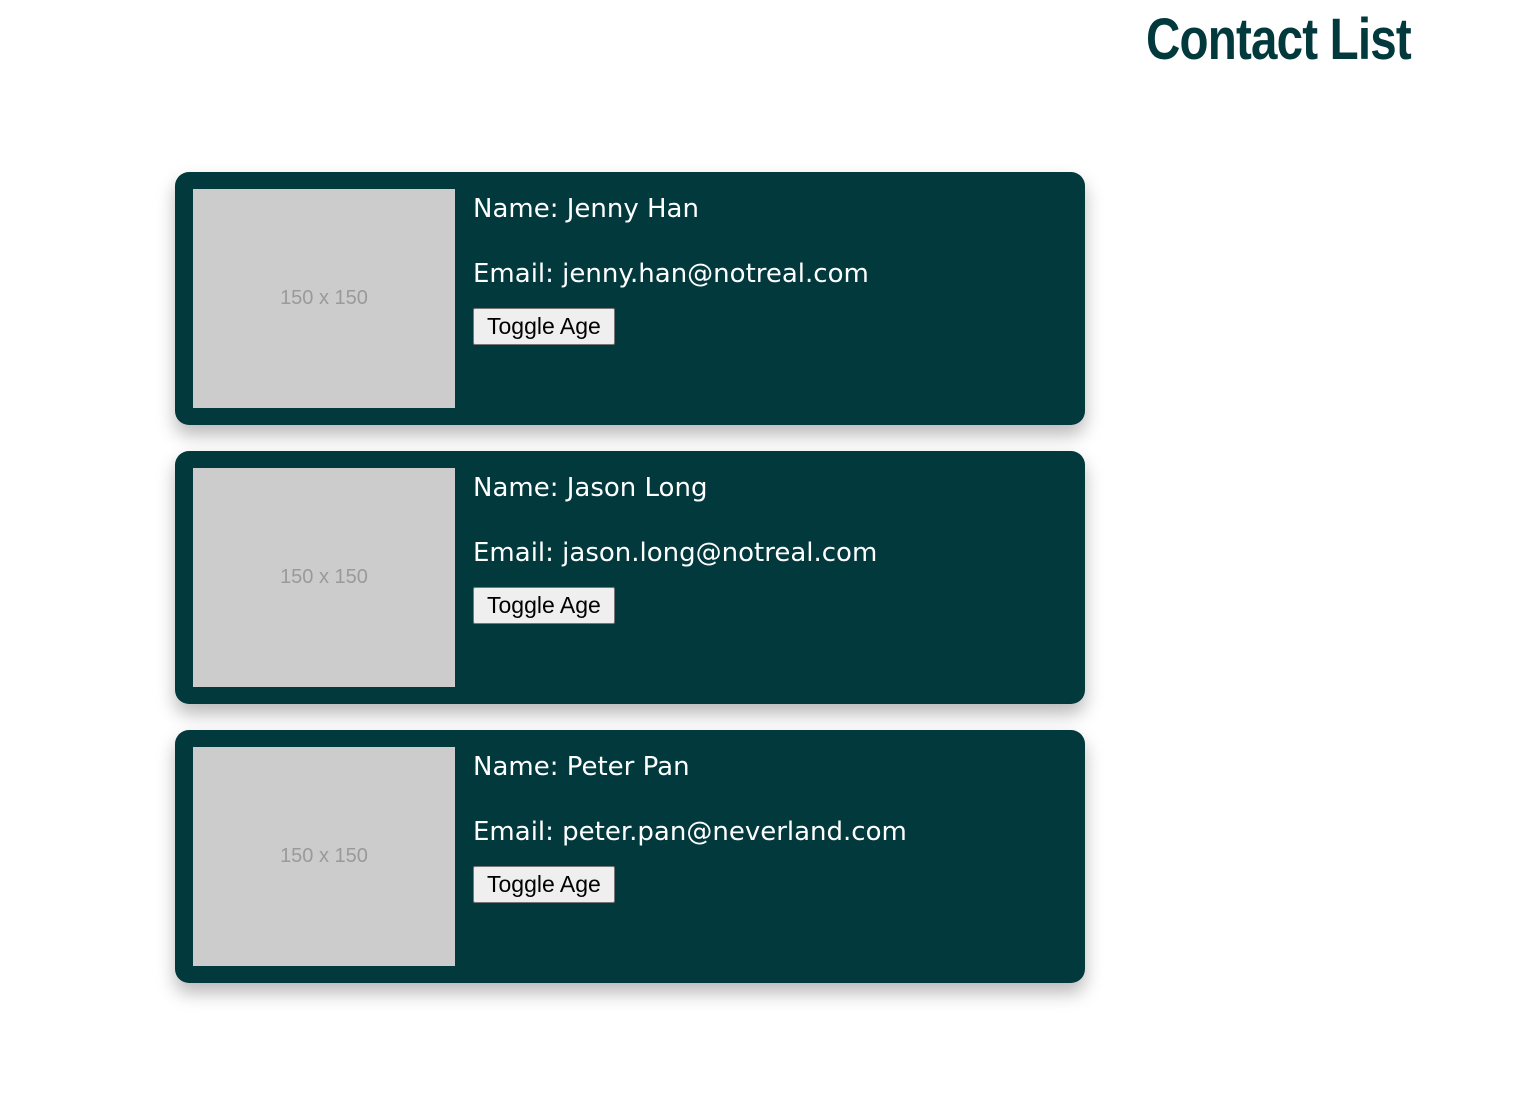 The image size is (1536, 1099). Describe the element at coordinates (720, 553) in the screenshot. I see `email-value: jason.long@notreal.com` at that location.